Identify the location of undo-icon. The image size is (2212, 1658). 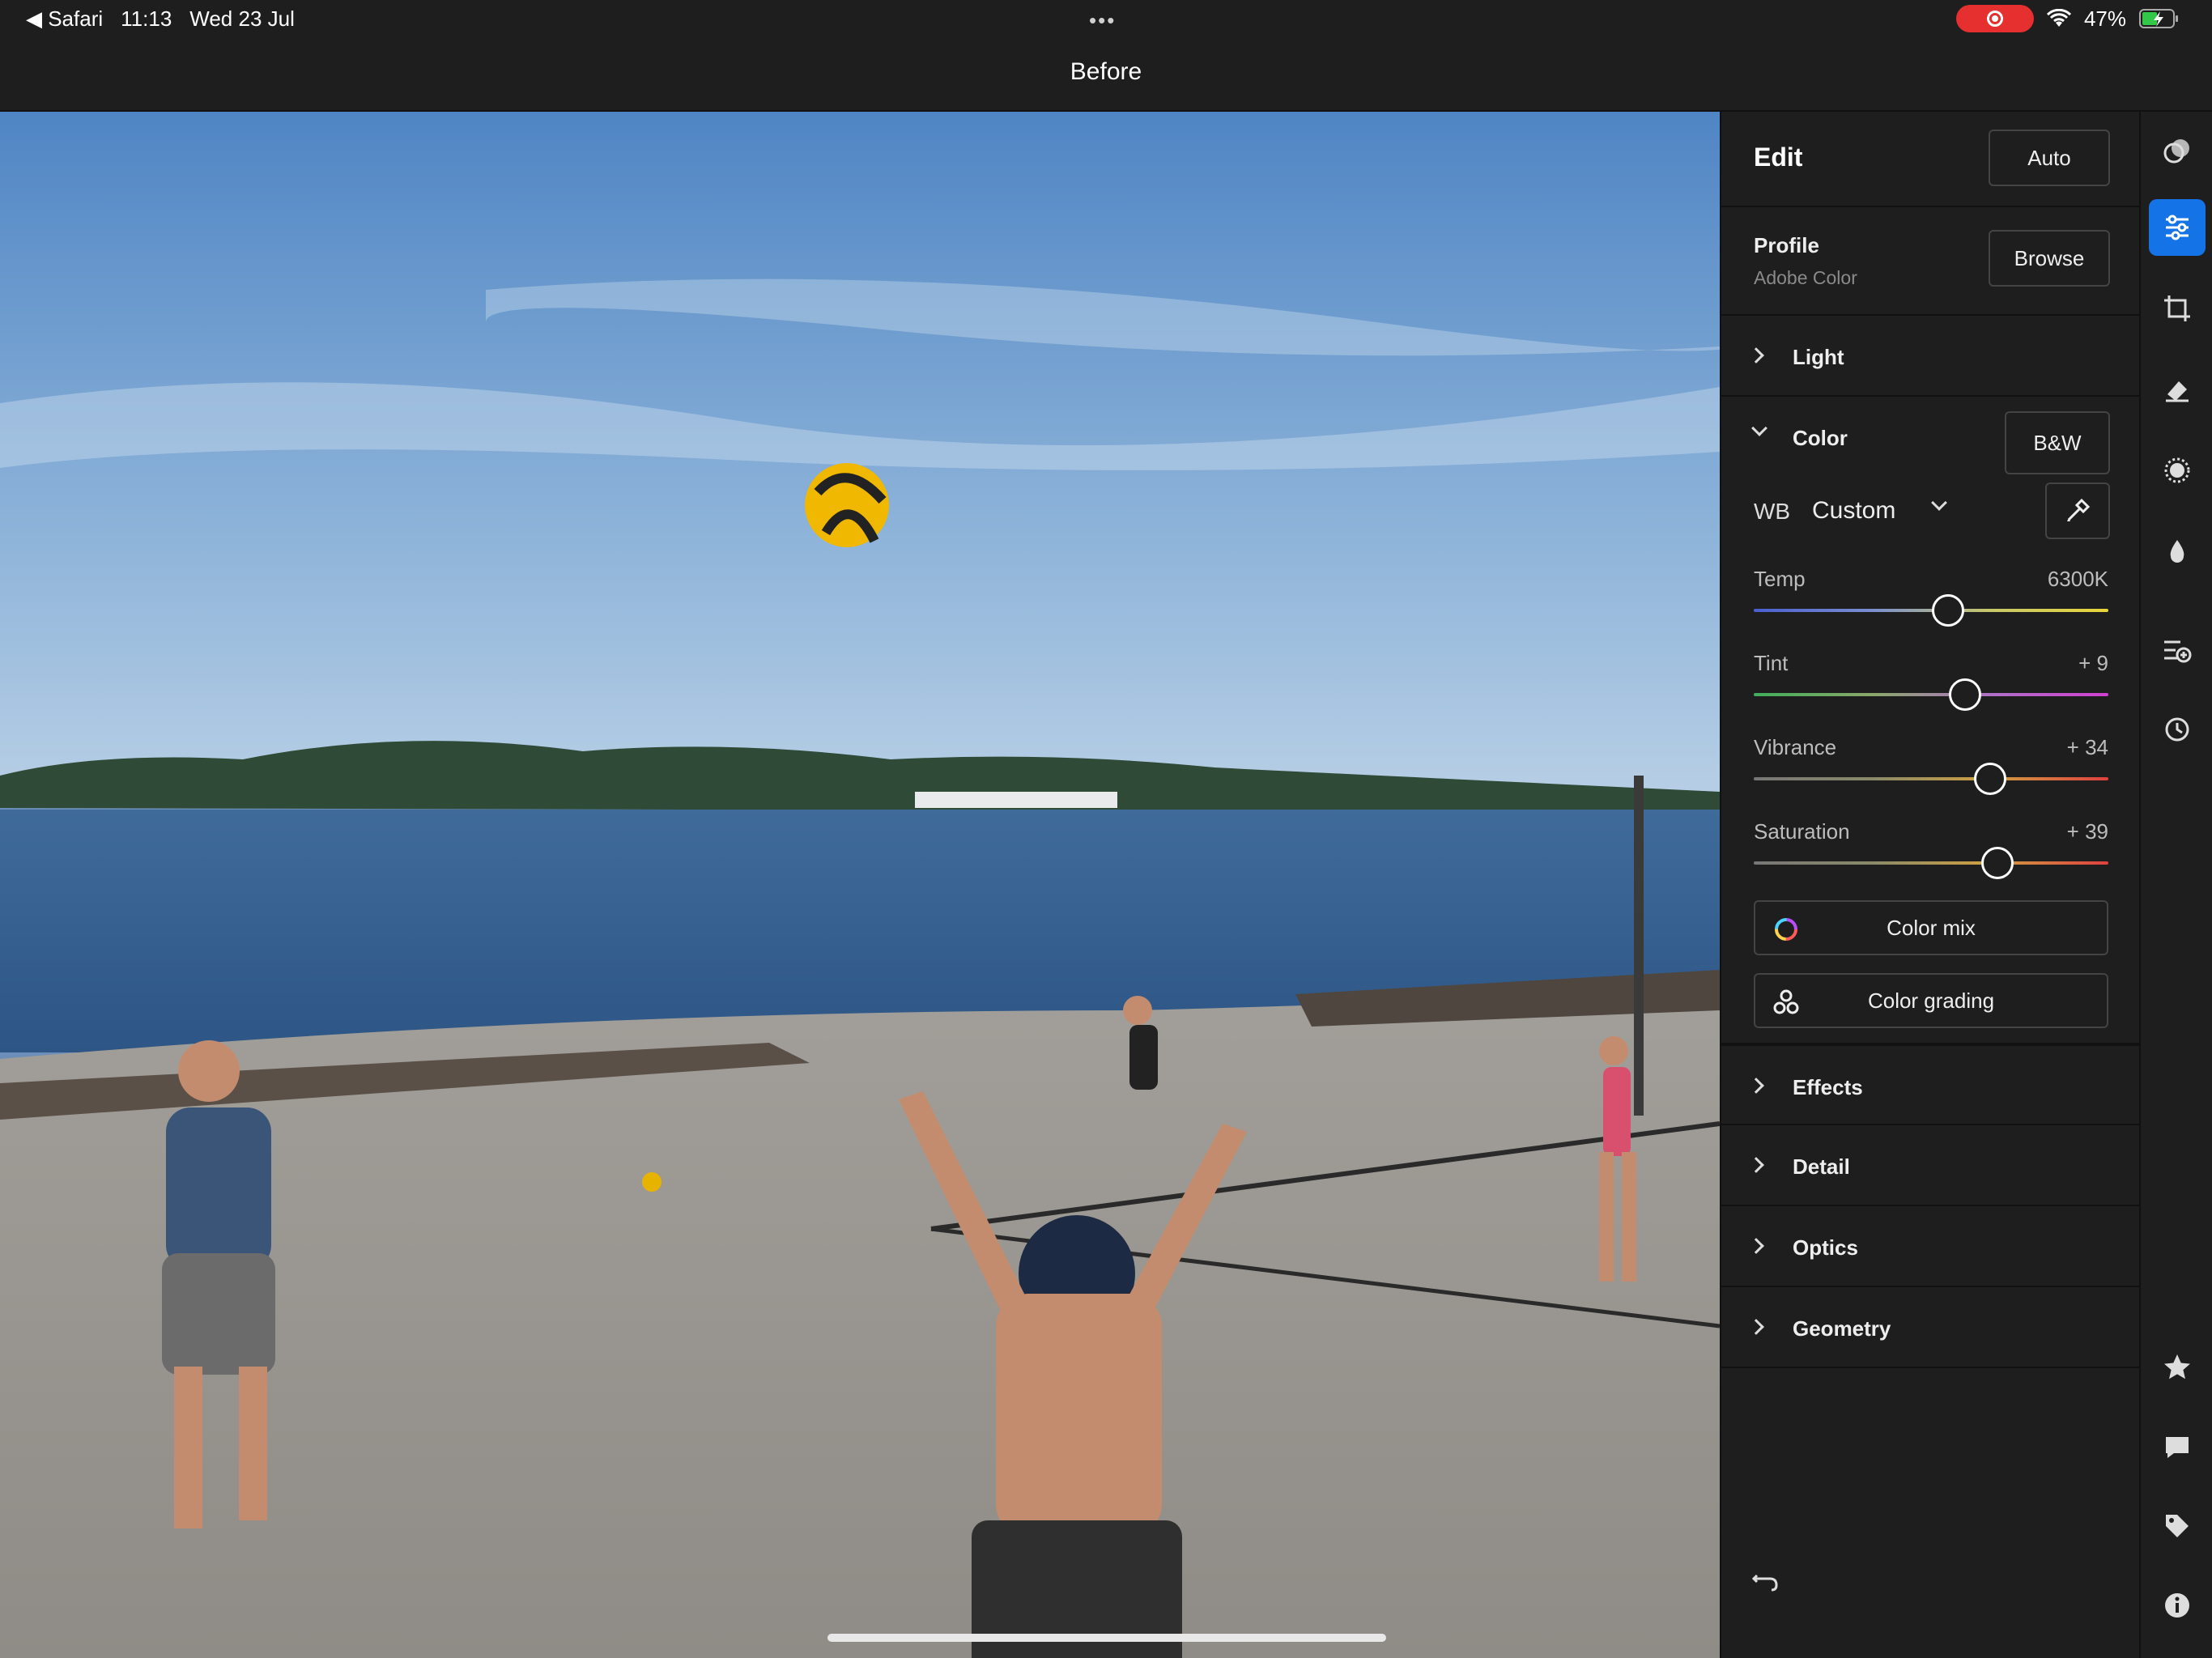
(1764, 1583).